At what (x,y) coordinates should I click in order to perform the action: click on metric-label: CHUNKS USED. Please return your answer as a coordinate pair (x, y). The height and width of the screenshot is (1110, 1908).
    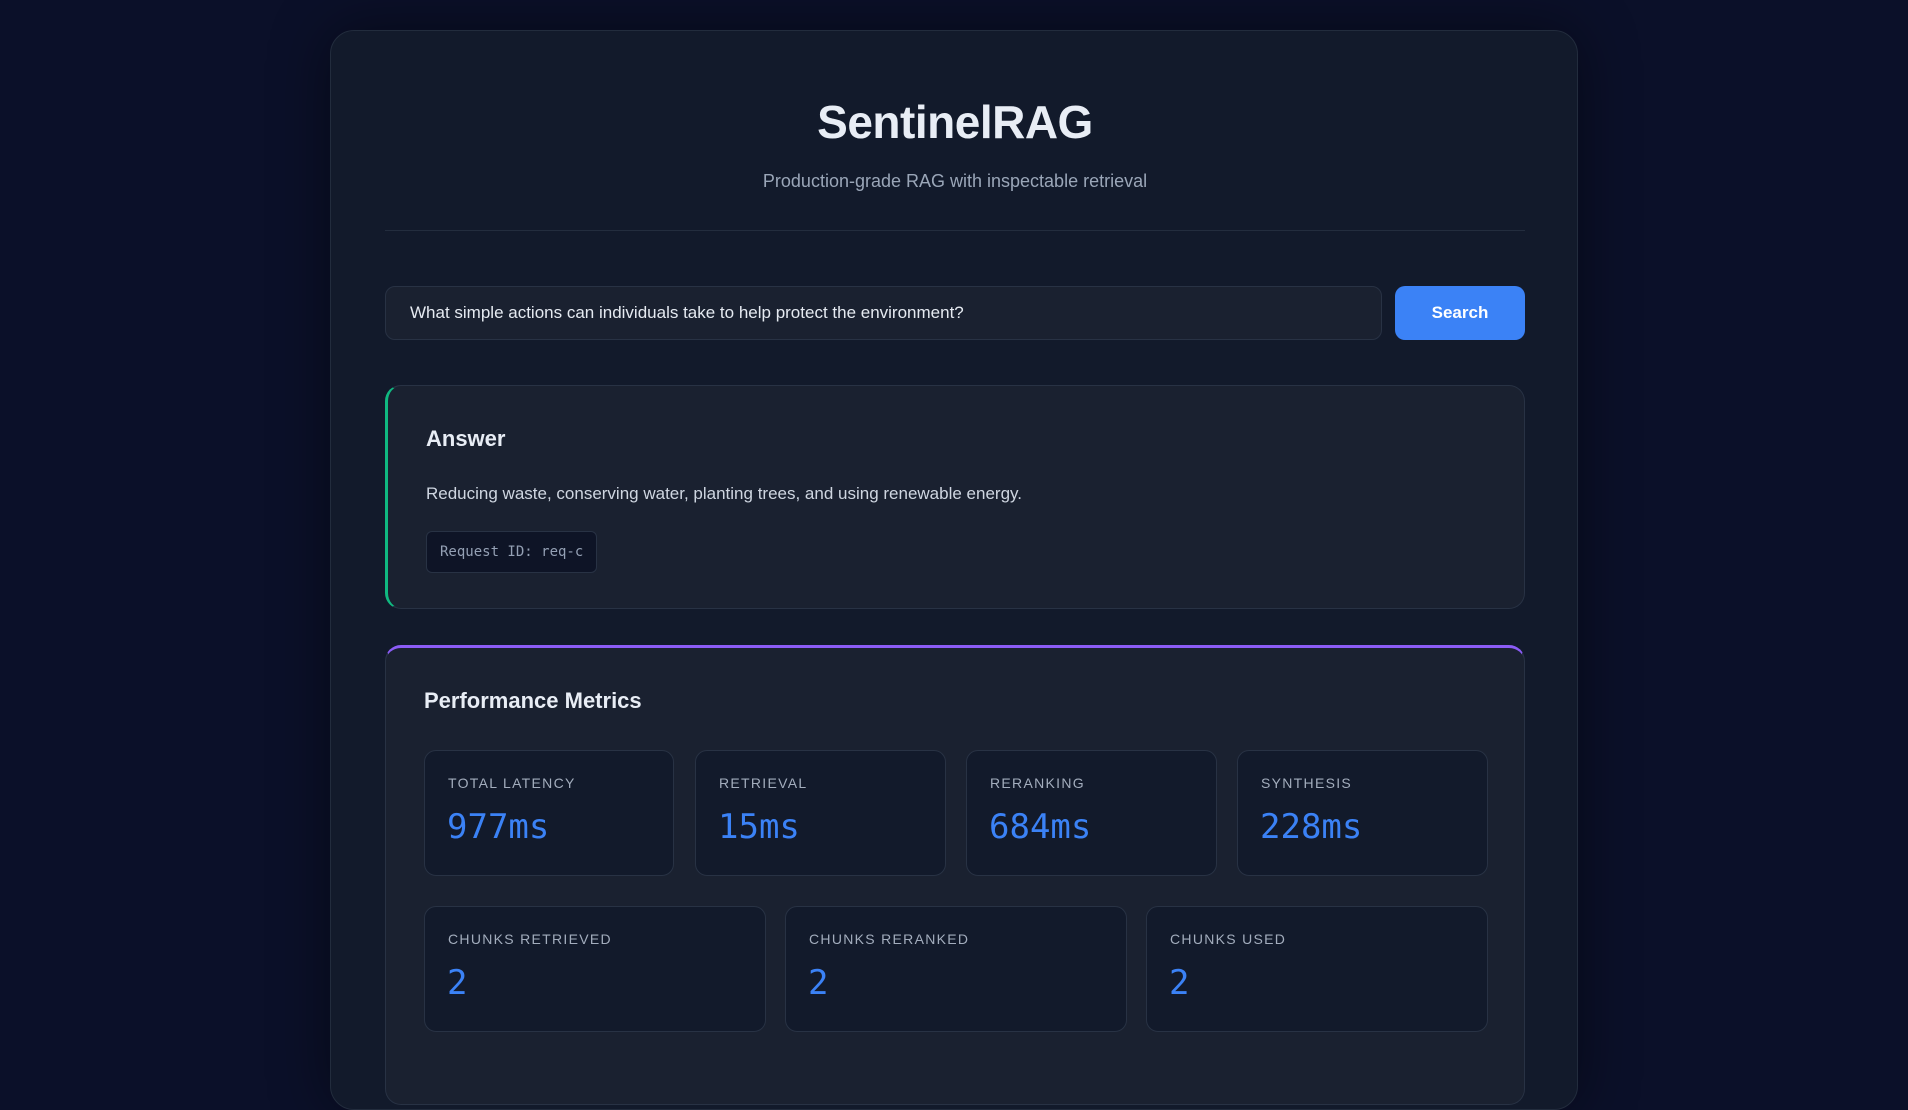
    Looking at the image, I should click on (1228, 939).